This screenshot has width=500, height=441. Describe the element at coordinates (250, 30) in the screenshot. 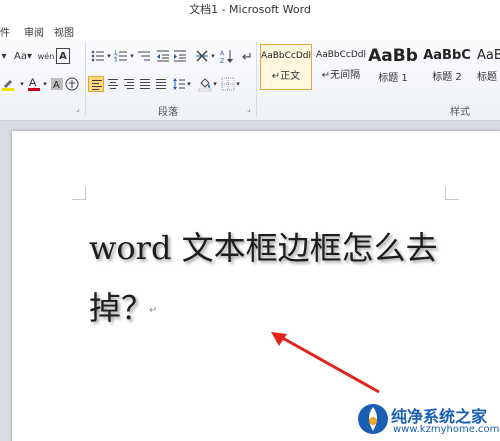

I see `ribbon-tabs: 件 审阅 视图` at that location.